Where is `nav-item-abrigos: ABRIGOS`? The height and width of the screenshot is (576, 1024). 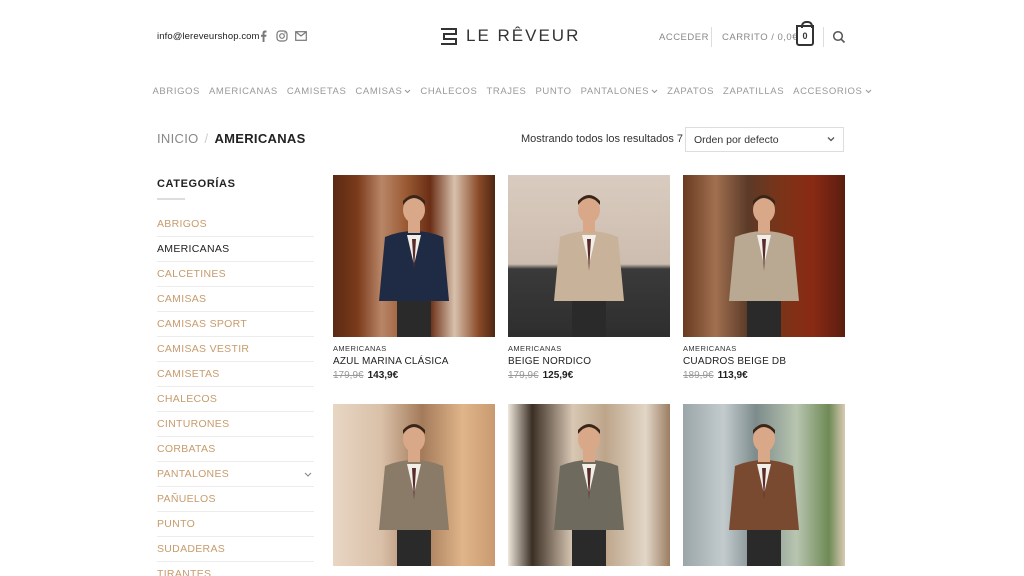 nav-item-abrigos: ABRIGOS is located at coordinates (177, 91).